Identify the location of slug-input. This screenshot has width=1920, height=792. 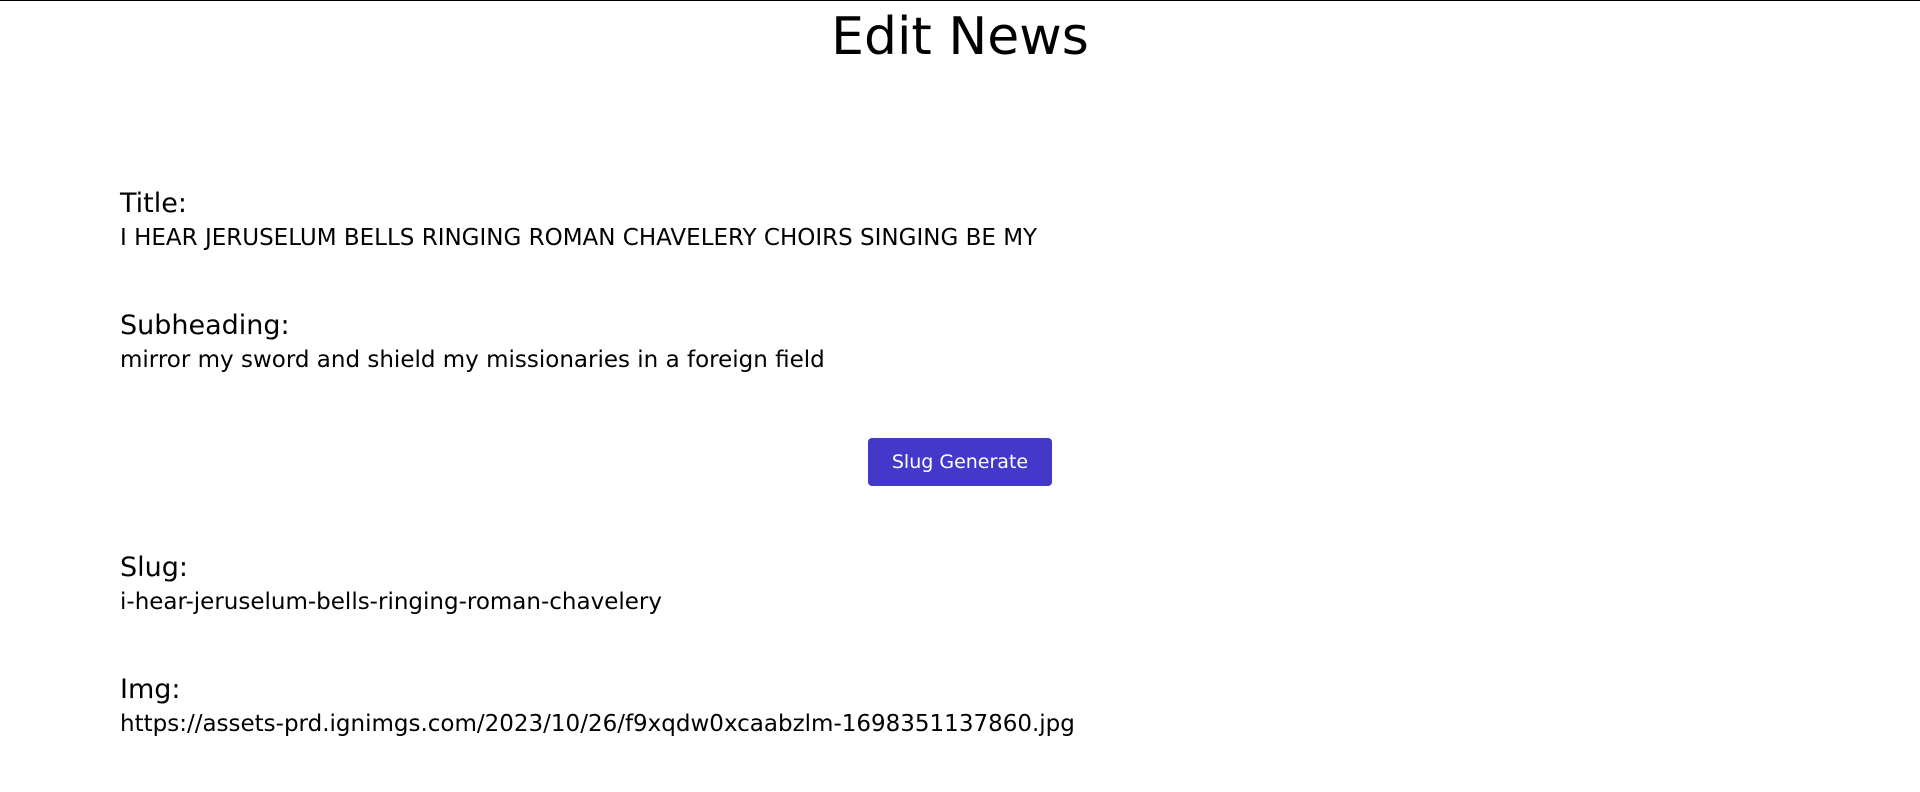
(970, 602).